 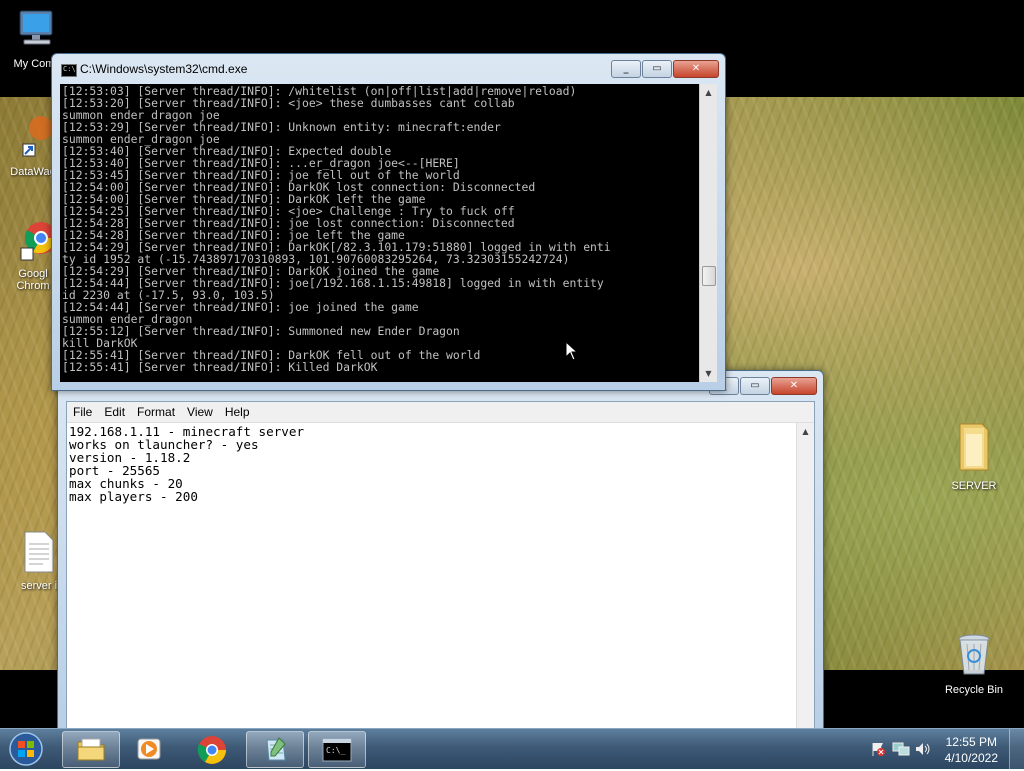 I want to click on explorer-icon, so click(x=91, y=749).